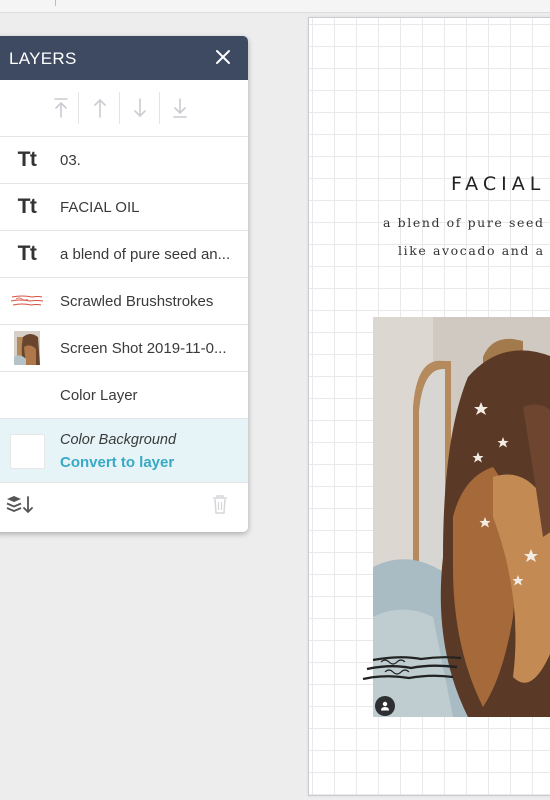 Image resolution: width=550 pixels, height=800 pixels. I want to click on canvas-brushstrokes, so click(416, 672).